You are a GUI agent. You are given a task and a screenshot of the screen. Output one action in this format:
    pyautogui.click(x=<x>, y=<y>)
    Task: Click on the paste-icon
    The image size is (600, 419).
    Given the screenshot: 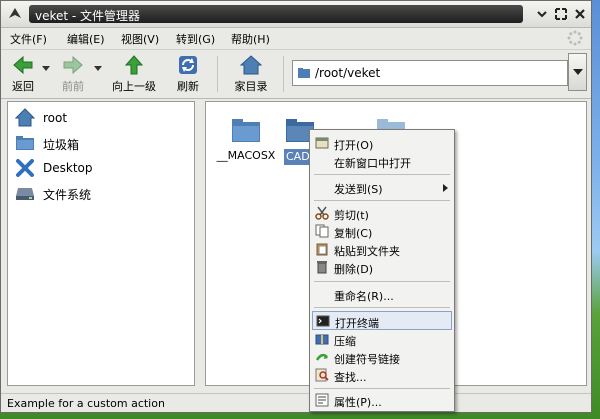 What is the action you would take?
    pyautogui.click(x=322, y=249)
    